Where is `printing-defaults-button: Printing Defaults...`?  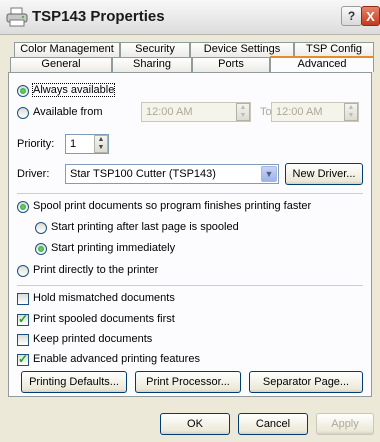
printing-defaults-button: Printing Defaults... is located at coordinates (74, 382).